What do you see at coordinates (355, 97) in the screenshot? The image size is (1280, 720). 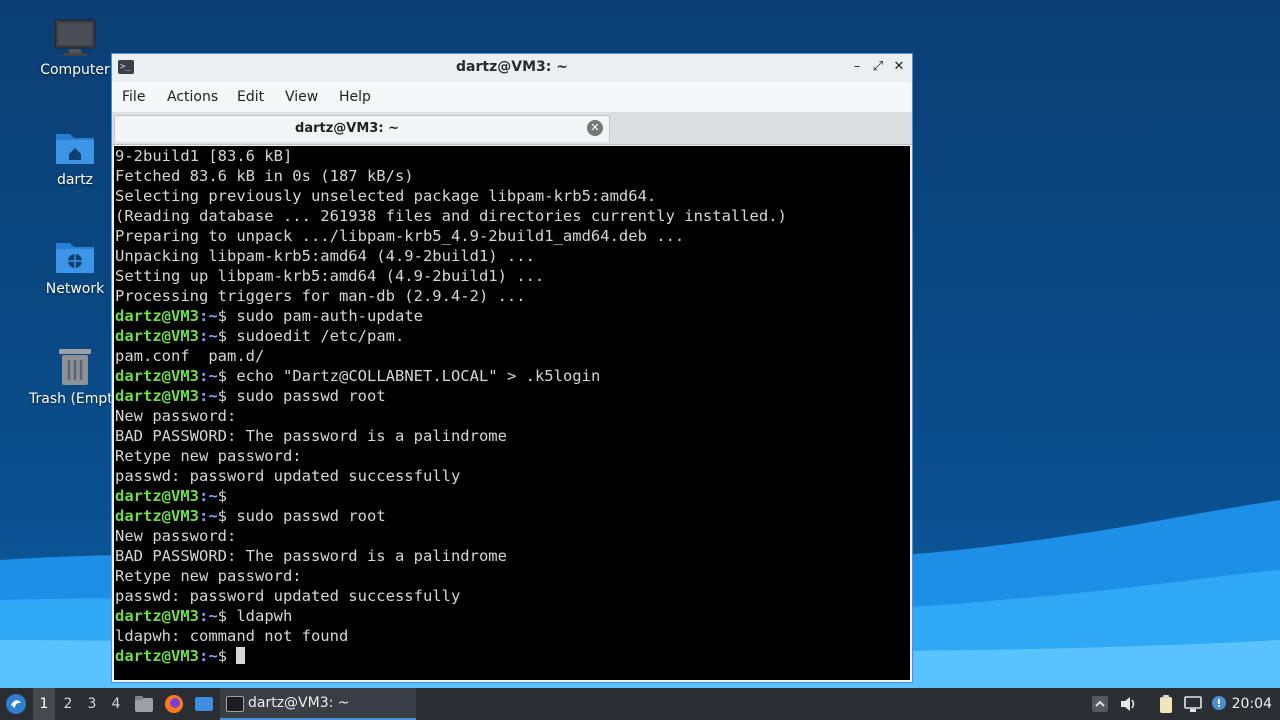 I see `menu-help: Help` at bounding box center [355, 97].